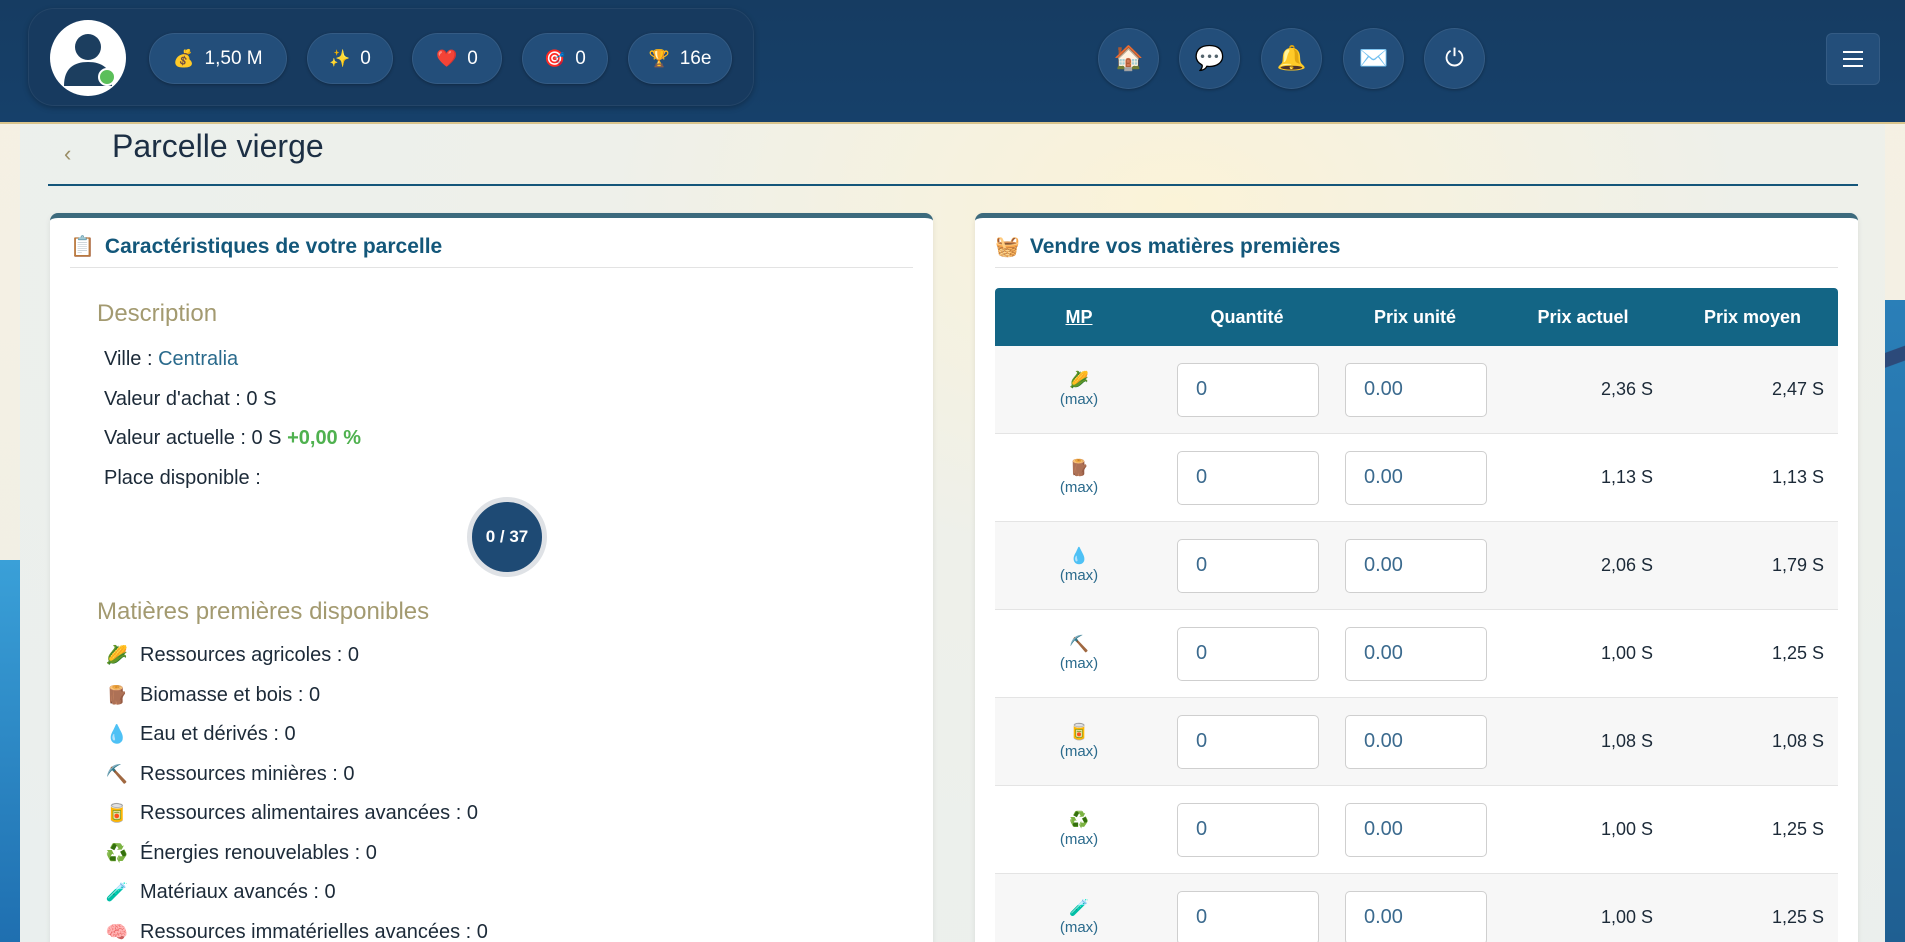 The width and height of the screenshot is (1905, 942). I want to click on mp-item: ♻️ Énergies renouvelables : 0, so click(240, 853).